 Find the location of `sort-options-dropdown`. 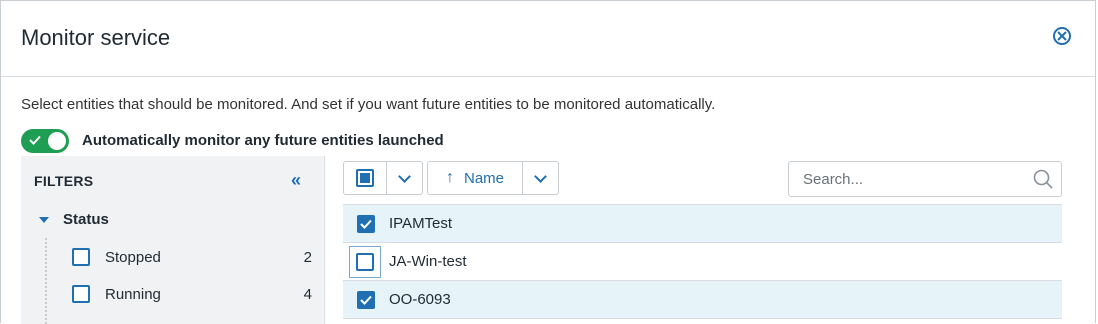

sort-options-dropdown is located at coordinates (541, 178).